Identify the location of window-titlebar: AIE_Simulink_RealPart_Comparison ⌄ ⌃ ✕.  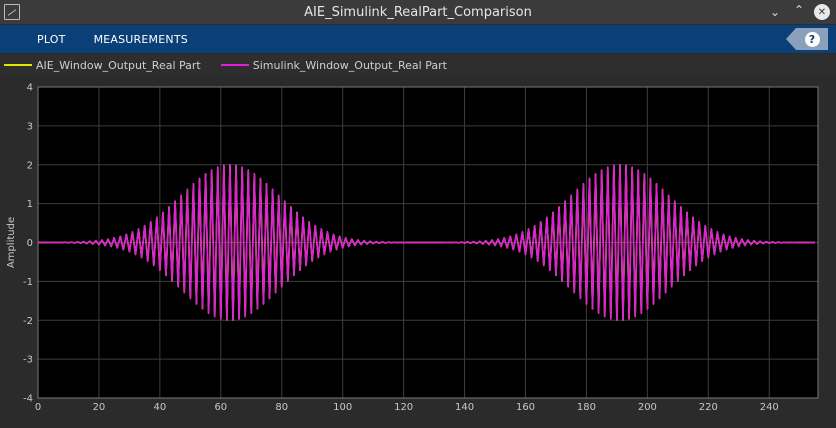
(418, 12).